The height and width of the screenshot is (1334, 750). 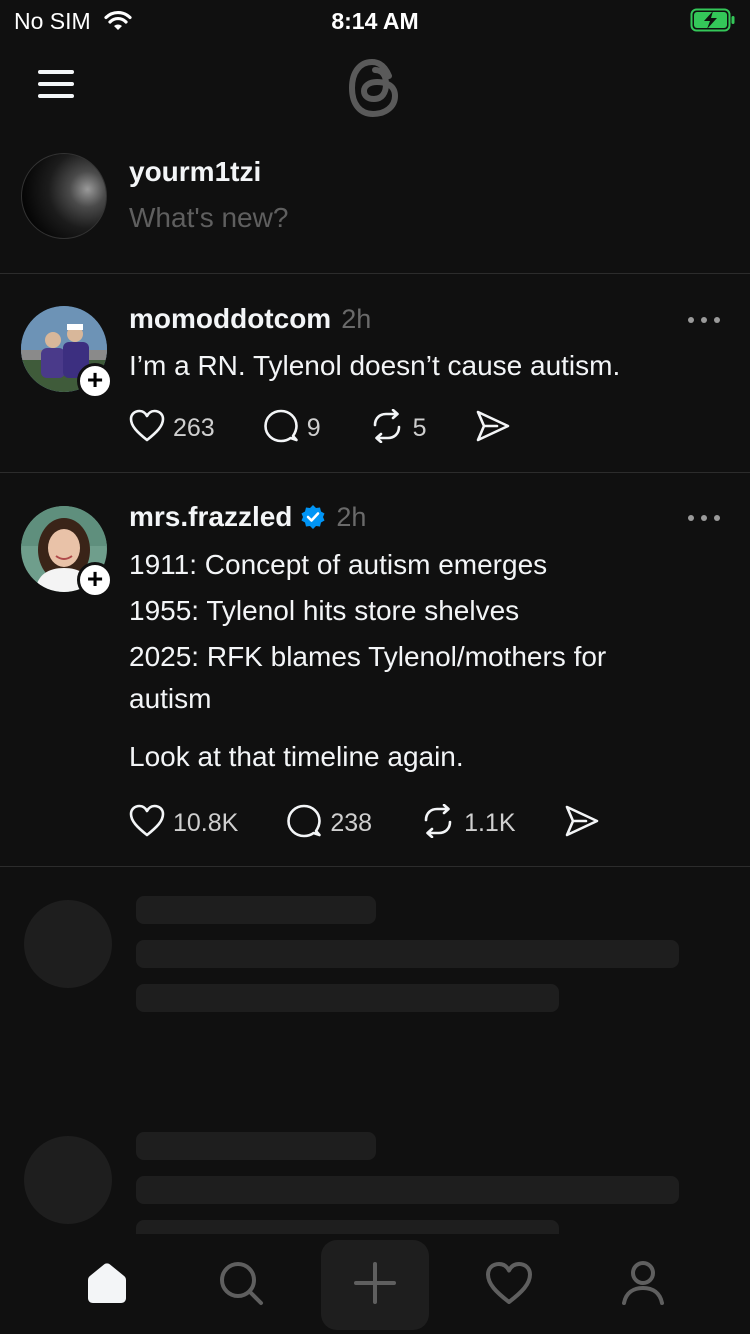 I want to click on post-header: mrs.frazzled 2h, so click(x=247, y=517).